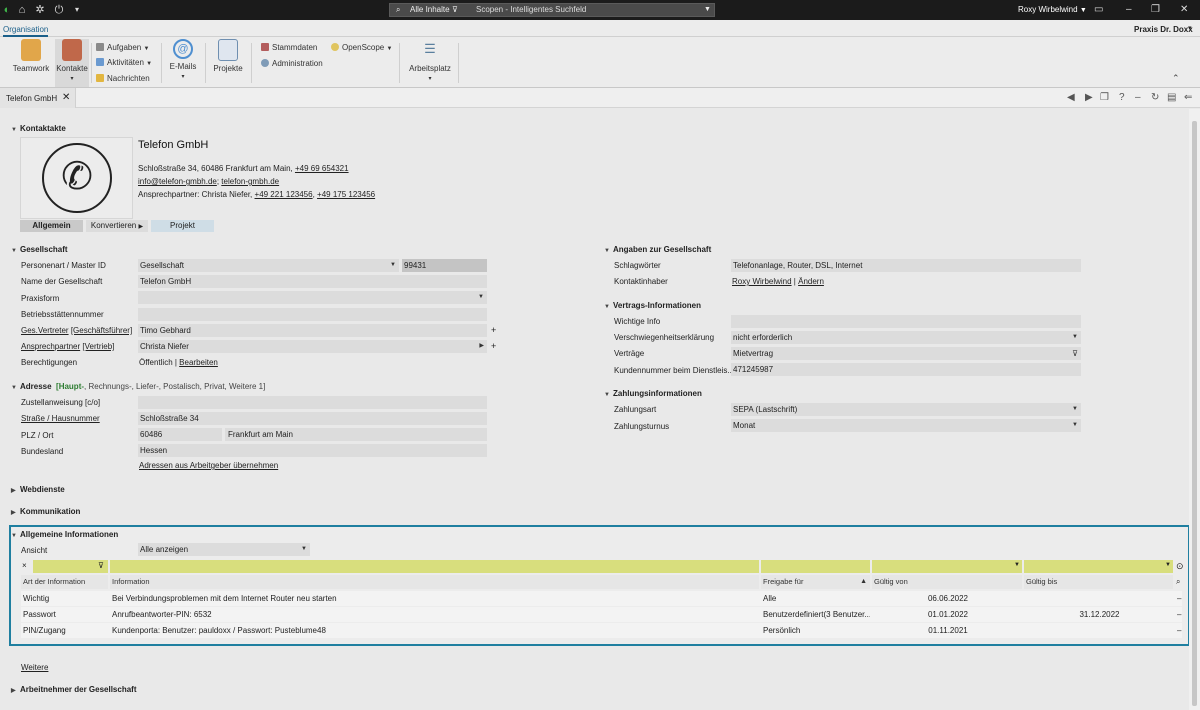 The height and width of the screenshot is (710, 1200). Describe the element at coordinates (289, 48) in the screenshot. I see `stammdaten-button: Stammdaten` at that location.